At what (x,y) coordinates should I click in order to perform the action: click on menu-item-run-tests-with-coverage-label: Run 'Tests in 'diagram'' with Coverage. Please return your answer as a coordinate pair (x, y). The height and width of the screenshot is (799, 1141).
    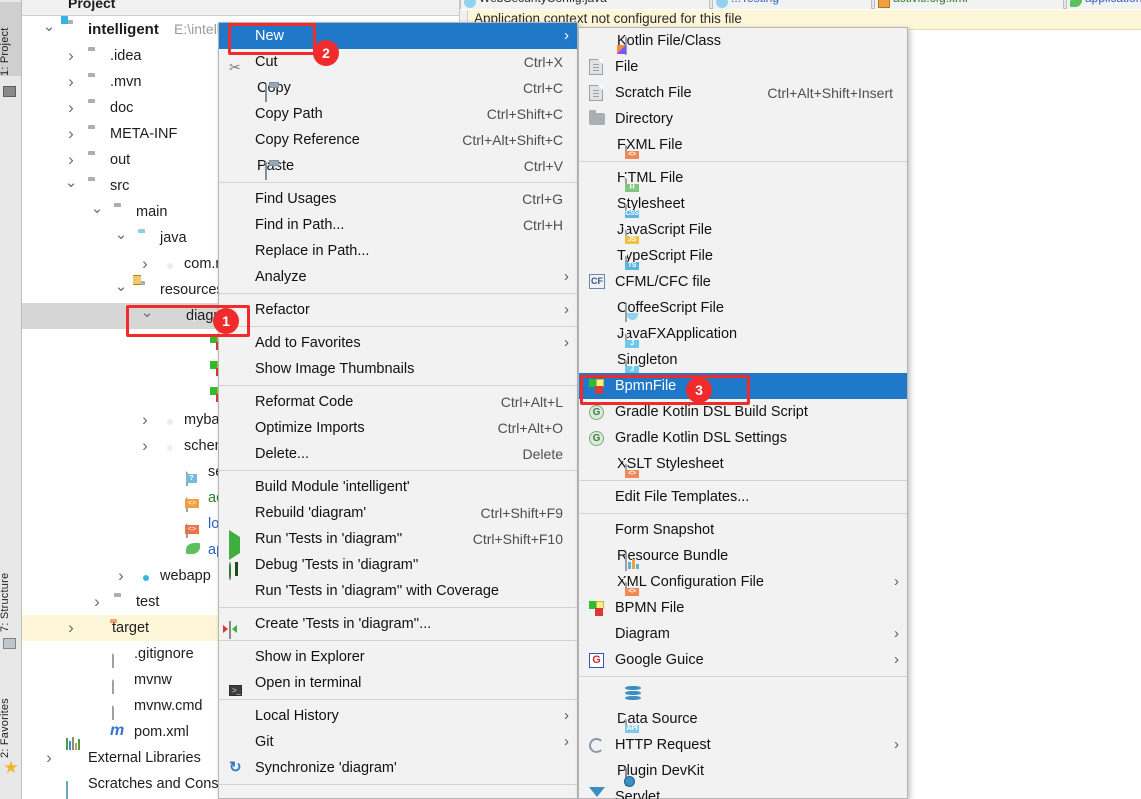
    Looking at the image, I should click on (377, 591).